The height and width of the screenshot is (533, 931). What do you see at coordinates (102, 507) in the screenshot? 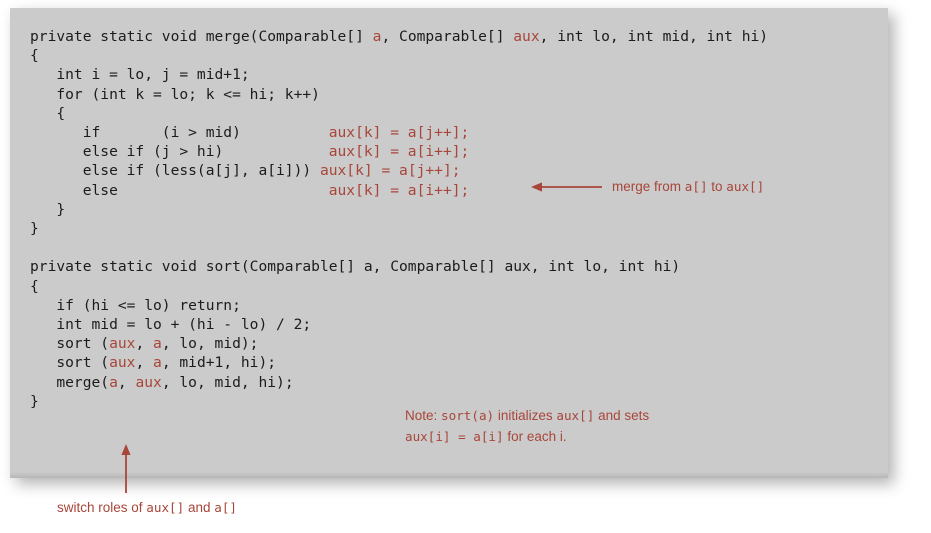
I see `switch-annotation-text-before: switch roles of` at bounding box center [102, 507].